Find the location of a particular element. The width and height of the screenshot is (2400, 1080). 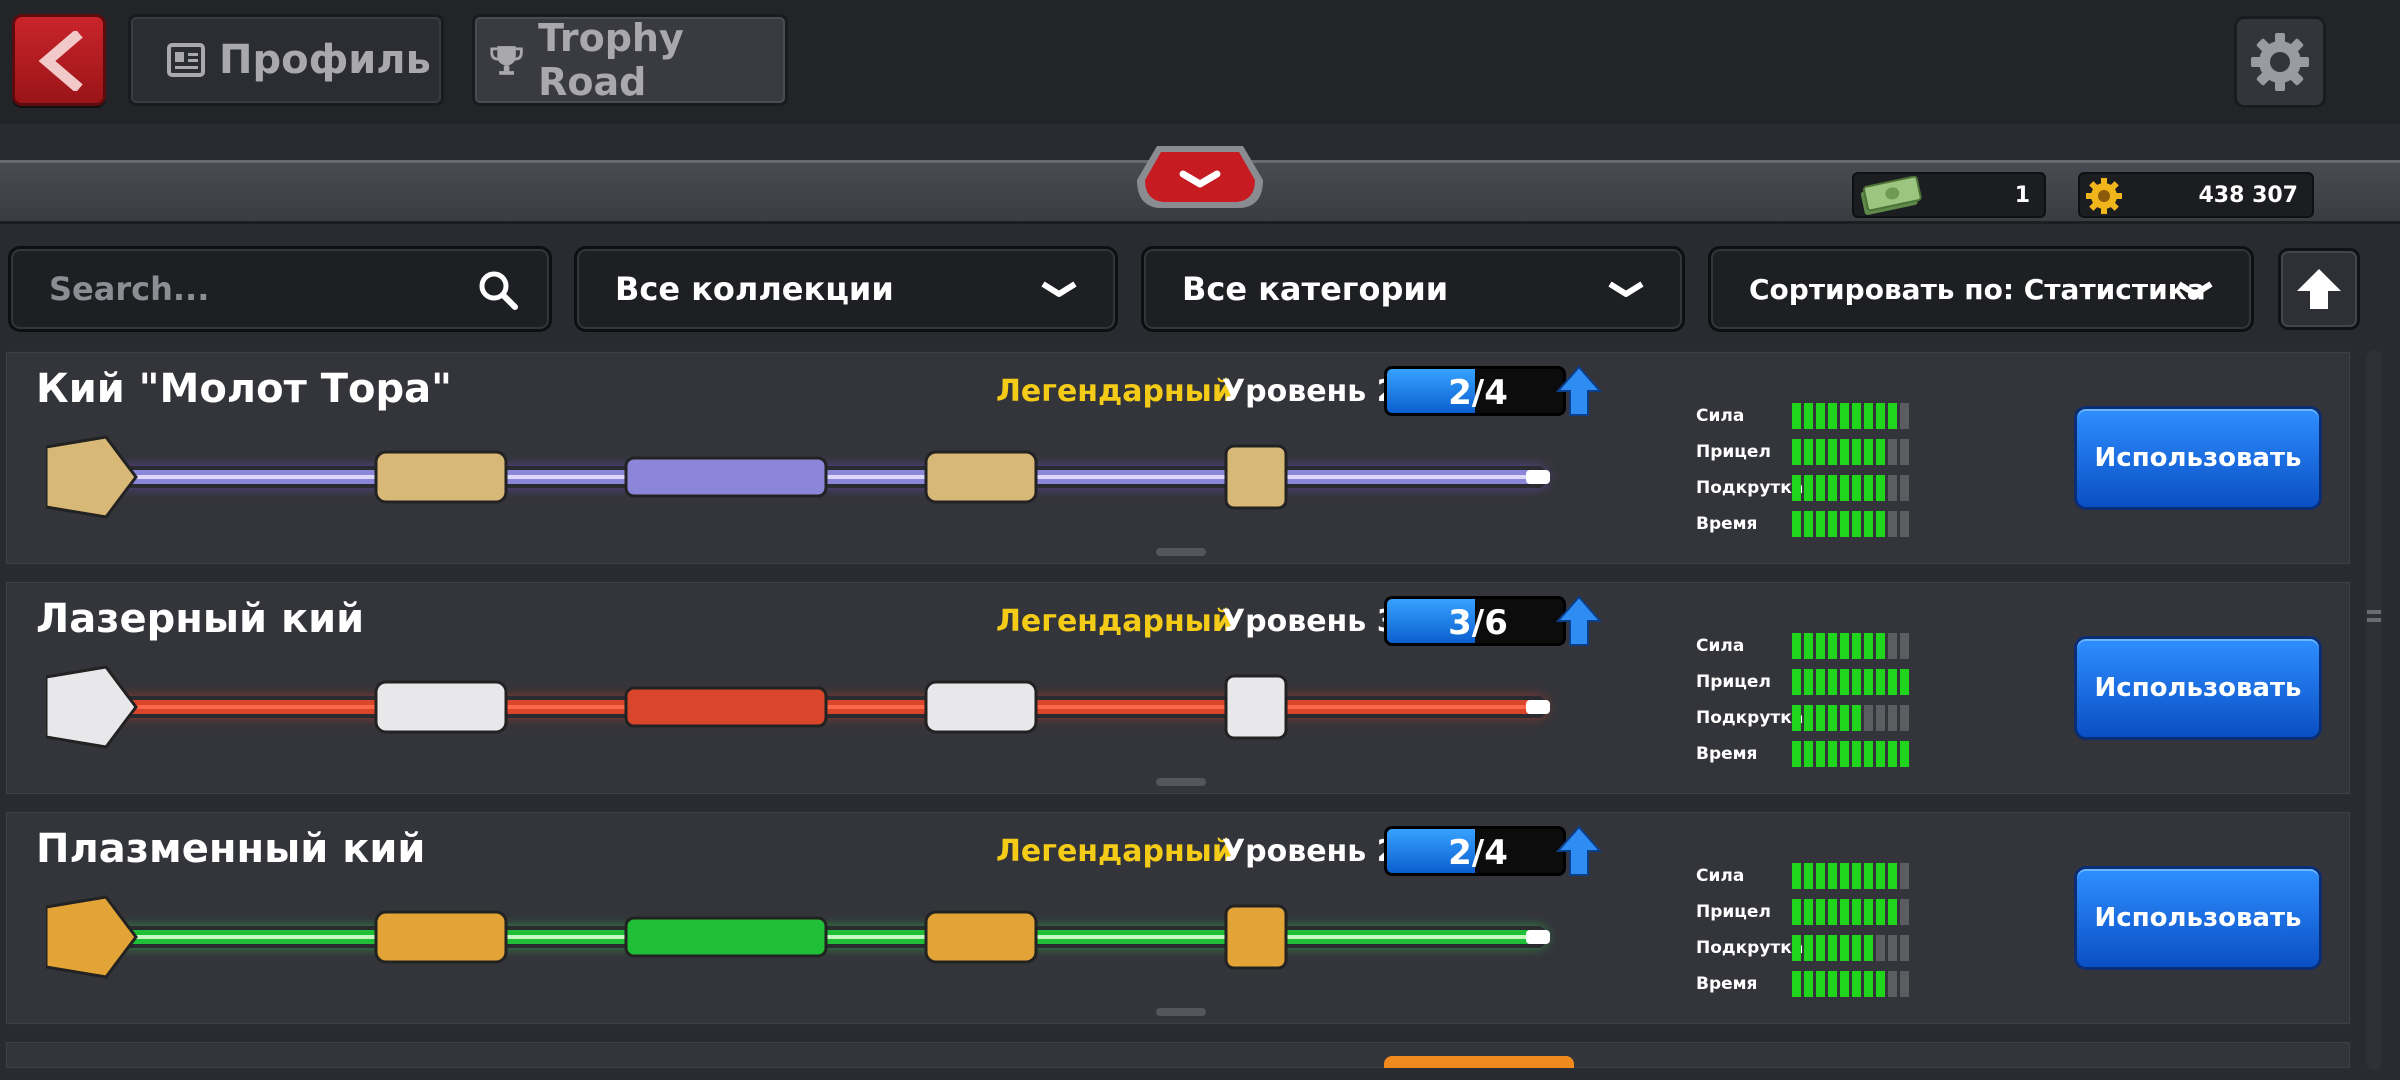

stat-row: Подкрутка is located at coordinates (1802, 488).